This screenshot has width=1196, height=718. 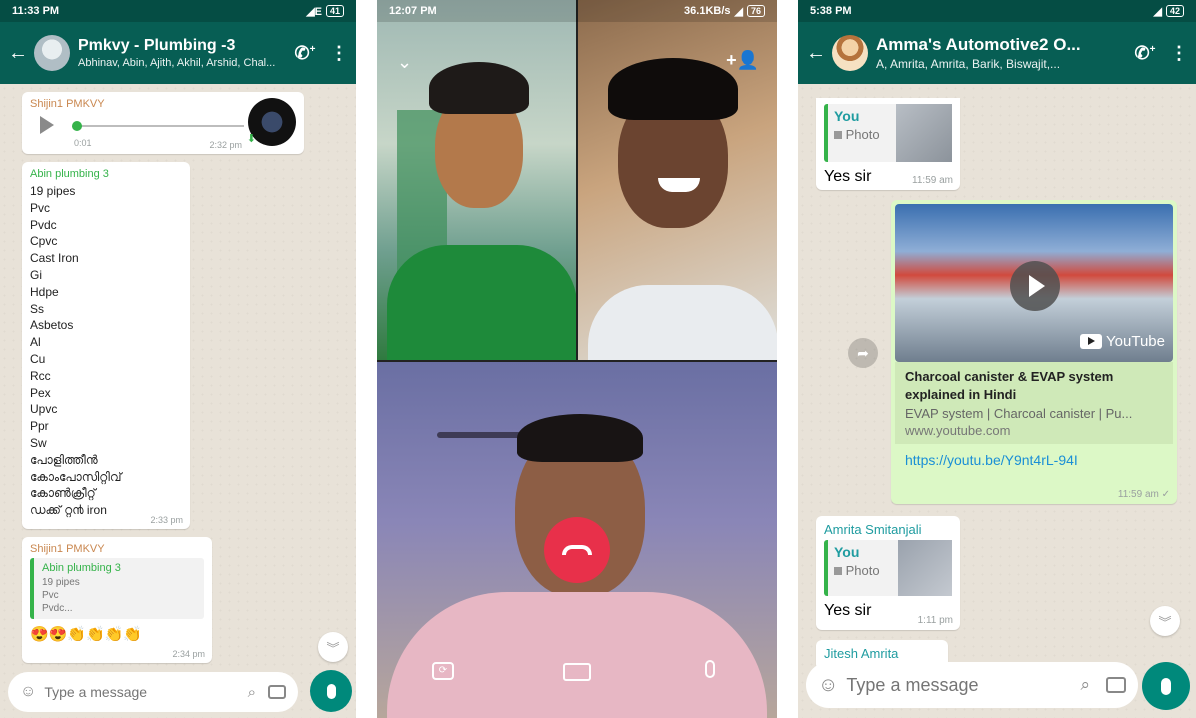 I want to click on link-preview: YouTube, so click(x=1034, y=283).